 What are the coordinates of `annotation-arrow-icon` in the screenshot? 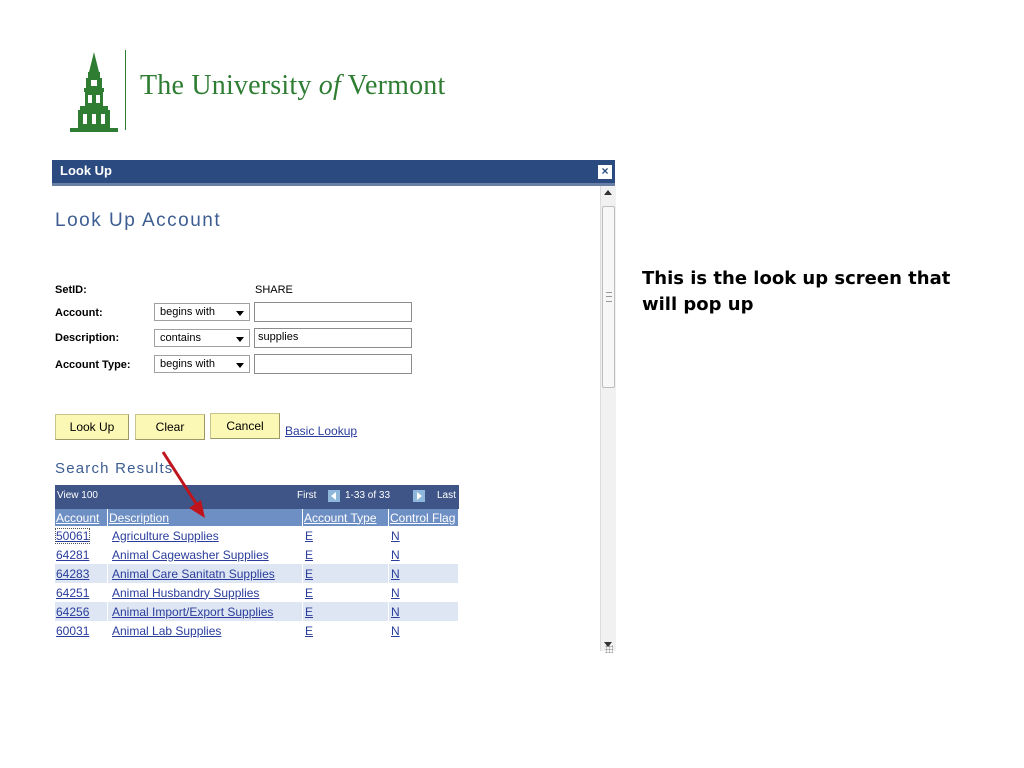 It's located at (183, 484).